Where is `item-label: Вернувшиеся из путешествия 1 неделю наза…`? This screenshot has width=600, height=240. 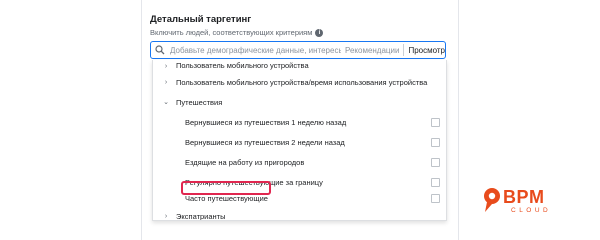 item-label: Вернувшиеся из путешествия 1 неделю наза… is located at coordinates (266, 122).